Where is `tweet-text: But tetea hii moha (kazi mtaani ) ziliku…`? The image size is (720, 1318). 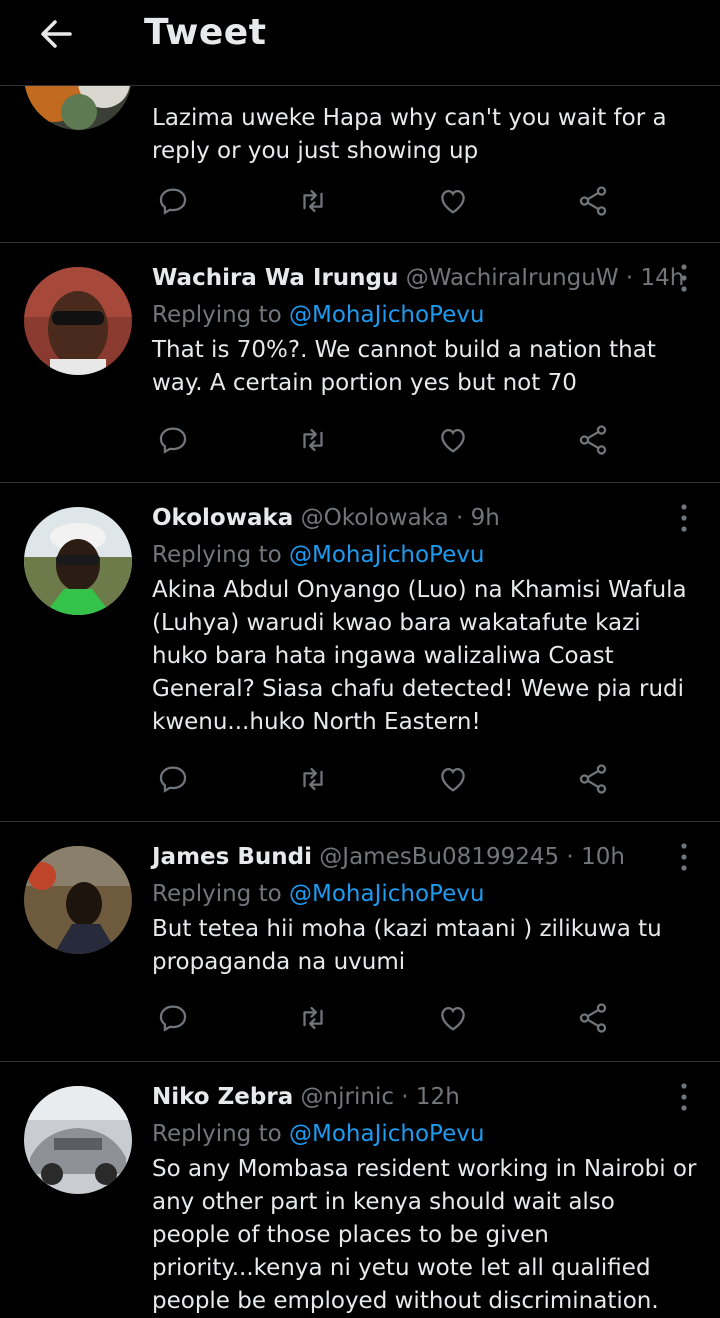
tweet-text: But tetea hii moha (kazi mtaani ) ziliku… is located at coordinates (407, 945).